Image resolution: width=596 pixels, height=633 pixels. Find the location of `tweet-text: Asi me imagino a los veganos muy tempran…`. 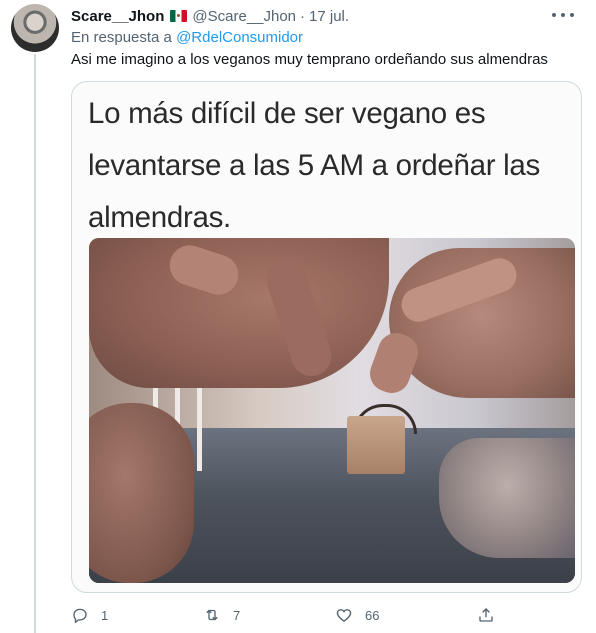

tweet-text: Asi me imagino a los veganos muy tempran… is located at coordinates (309, 59).